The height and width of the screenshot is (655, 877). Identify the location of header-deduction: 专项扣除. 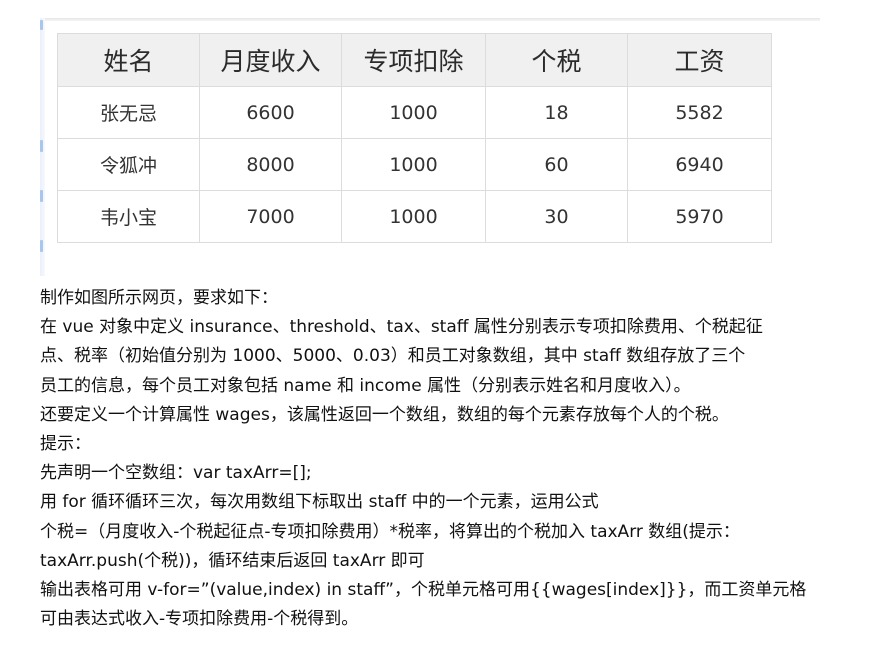
(413, 60).